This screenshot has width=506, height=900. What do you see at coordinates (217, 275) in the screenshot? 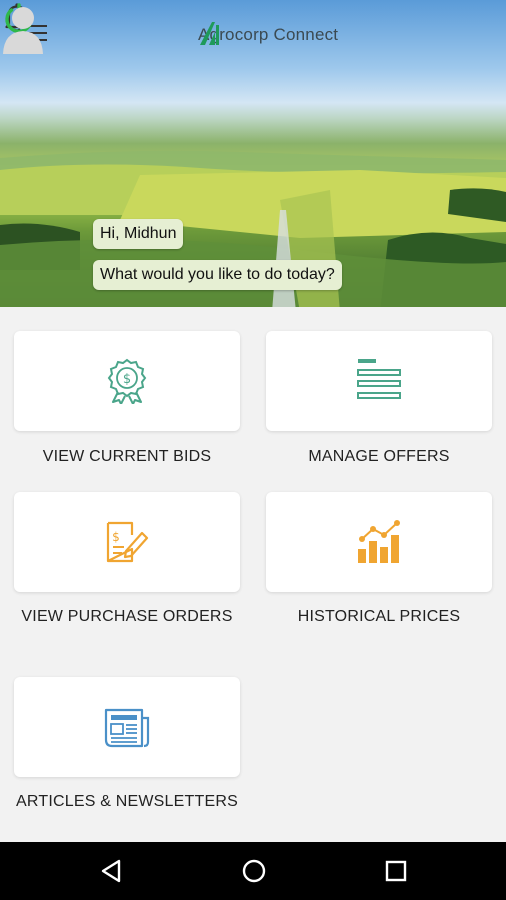
I see `prompt-bubble: What would you like to do today?` at bounding box center [217, 275].